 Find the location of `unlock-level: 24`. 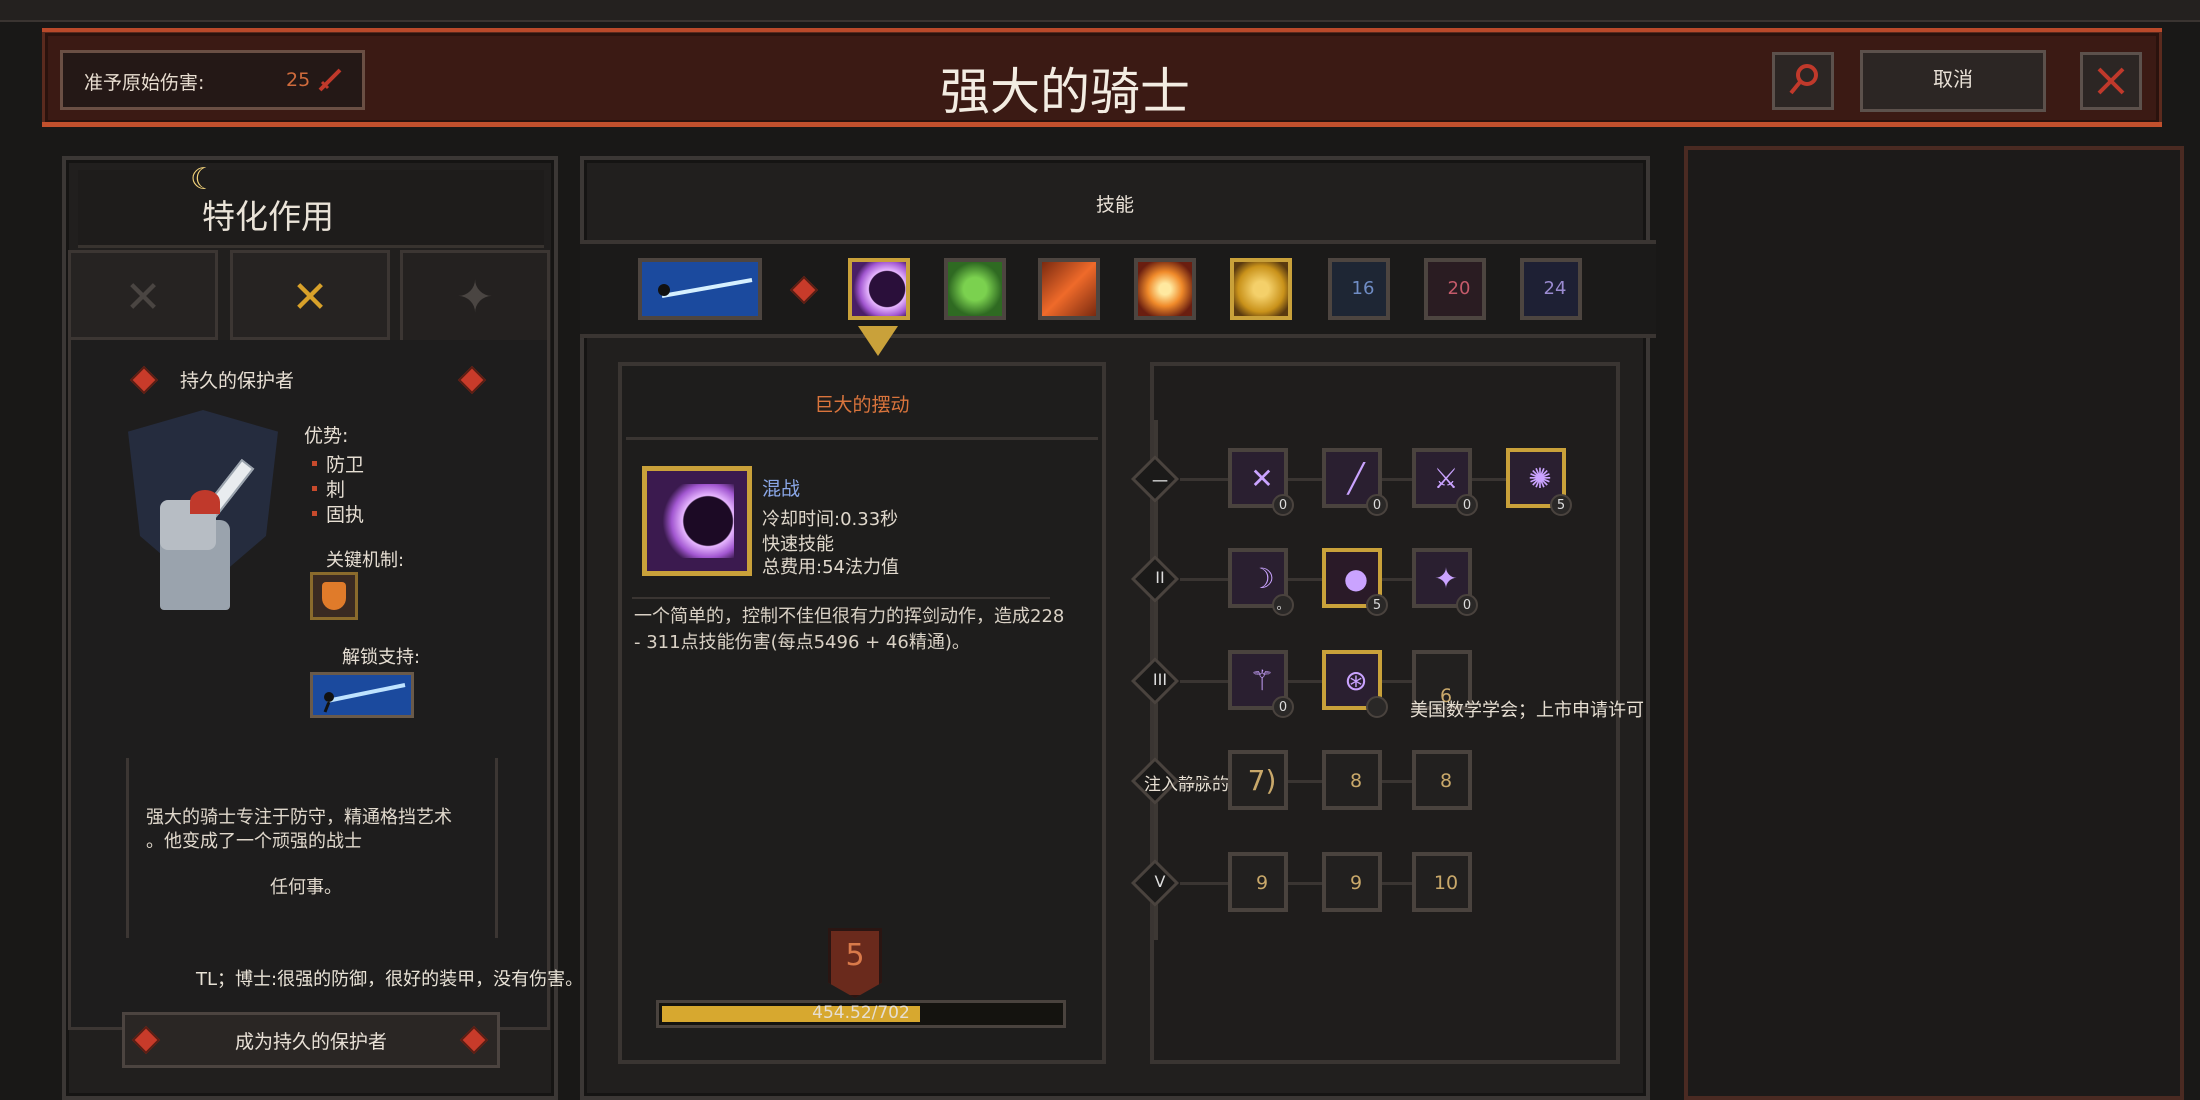

unlock-level: 24 is located at coordinates (1555, 288).